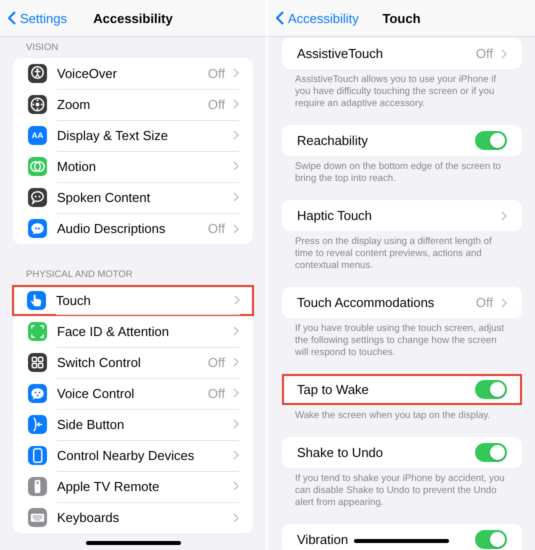  Describe the element at coordinates (37, 331) in the screenshot. I see `face-frame-icon` at that location.